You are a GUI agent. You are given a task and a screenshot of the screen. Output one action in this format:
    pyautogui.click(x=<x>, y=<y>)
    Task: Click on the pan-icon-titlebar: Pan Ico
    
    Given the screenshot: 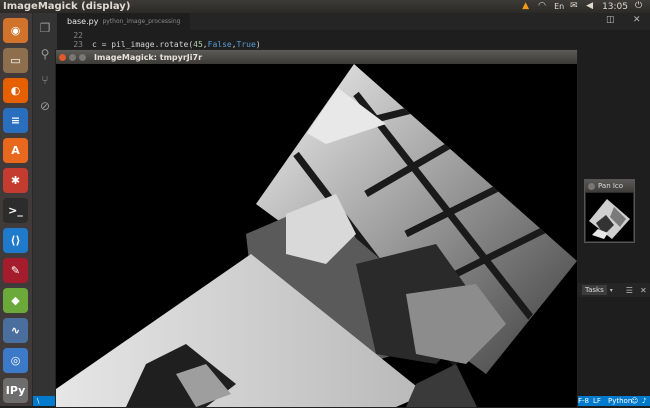 What is the action you would take?
    pyautogui.click(x=609, y=186)
    